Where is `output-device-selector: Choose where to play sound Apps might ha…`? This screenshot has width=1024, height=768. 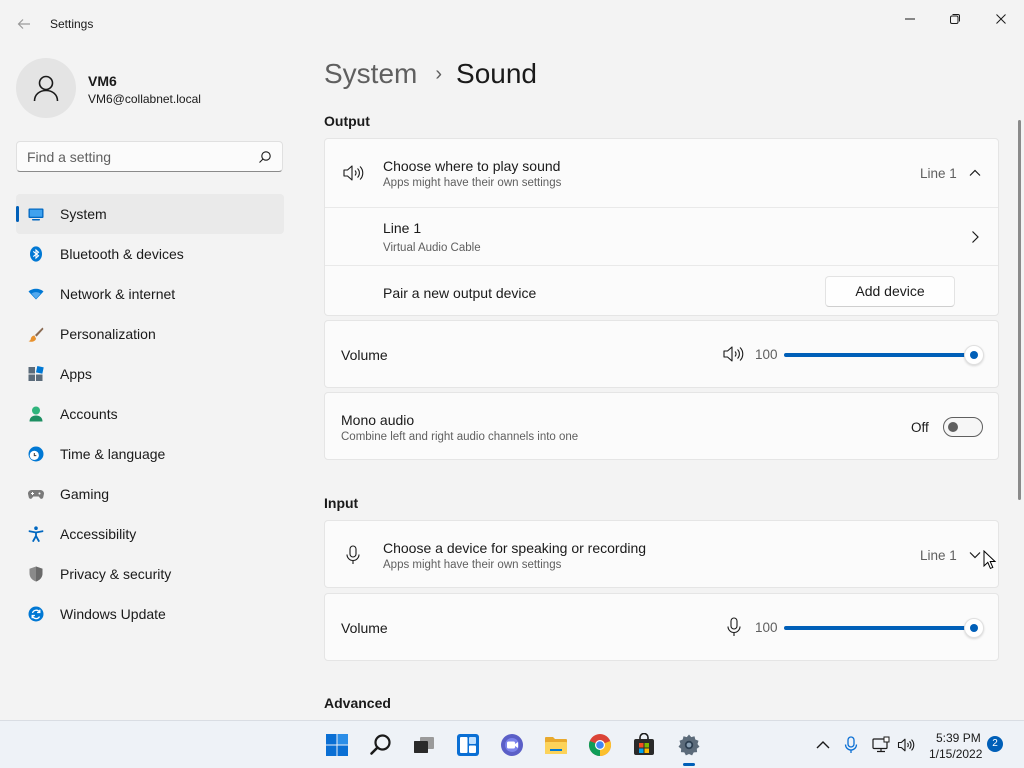 output-device-selector: Choose where to play sound Apps might ha… is located at coordinates (661, 173).